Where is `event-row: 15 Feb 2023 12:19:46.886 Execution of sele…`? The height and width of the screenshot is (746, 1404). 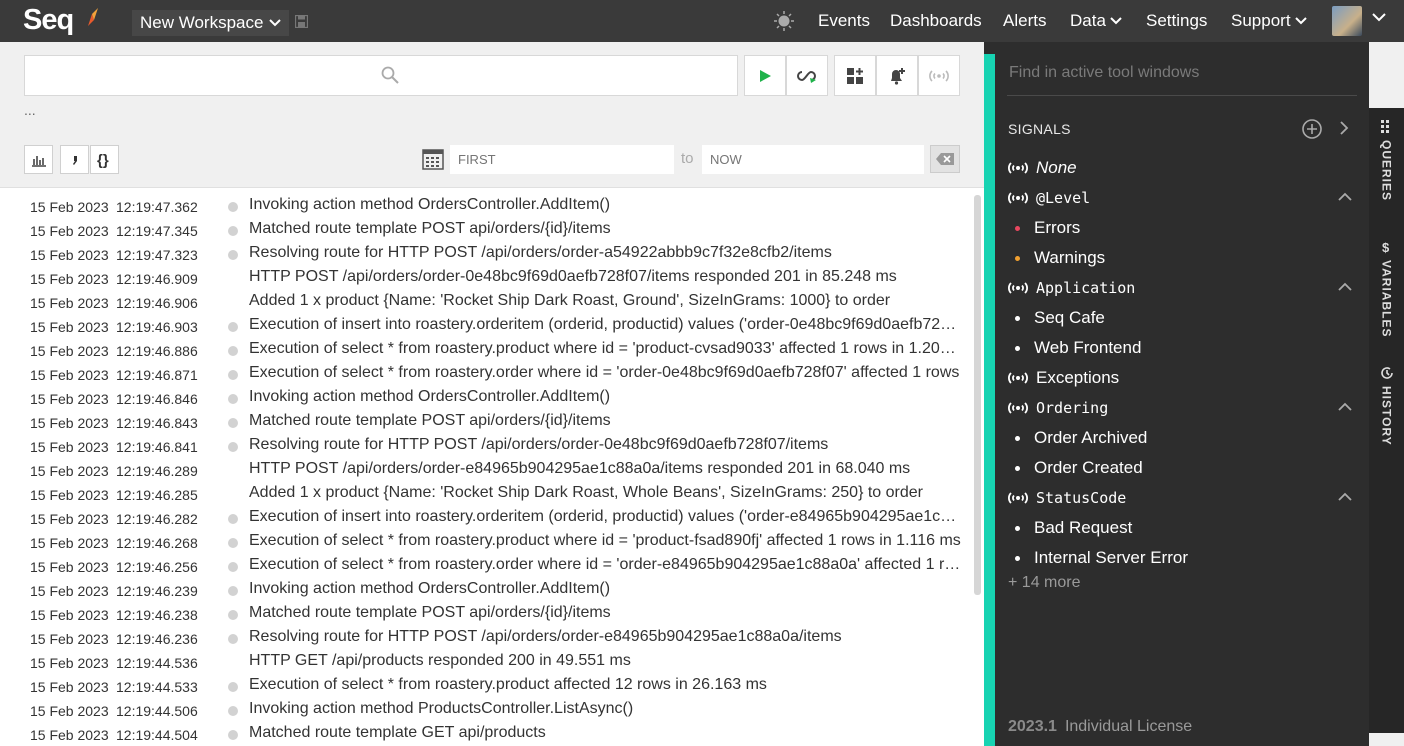 event-row: 15 Feb 2023 12:19:46.886 Execution of sele… is located at coordinates (485, 350).